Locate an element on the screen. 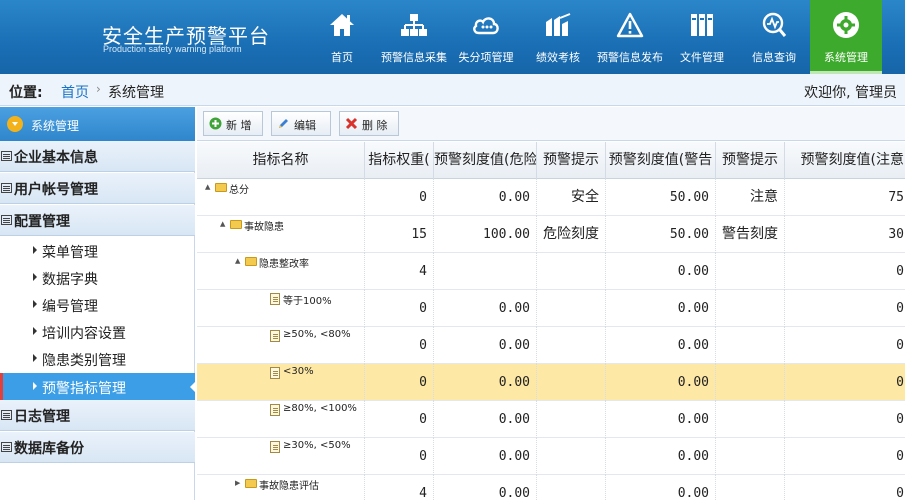  nav-info-query: 信息查询 is located at coordinates (774, 37).